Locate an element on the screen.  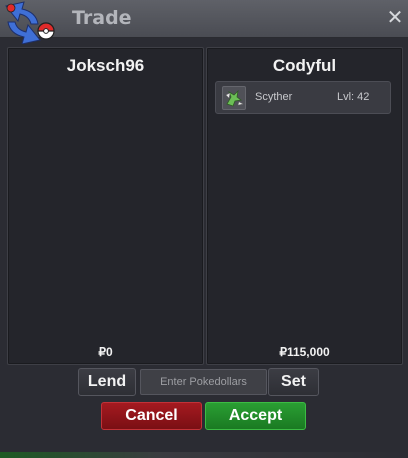
set-button: Set is located at coordinates (293, 382).